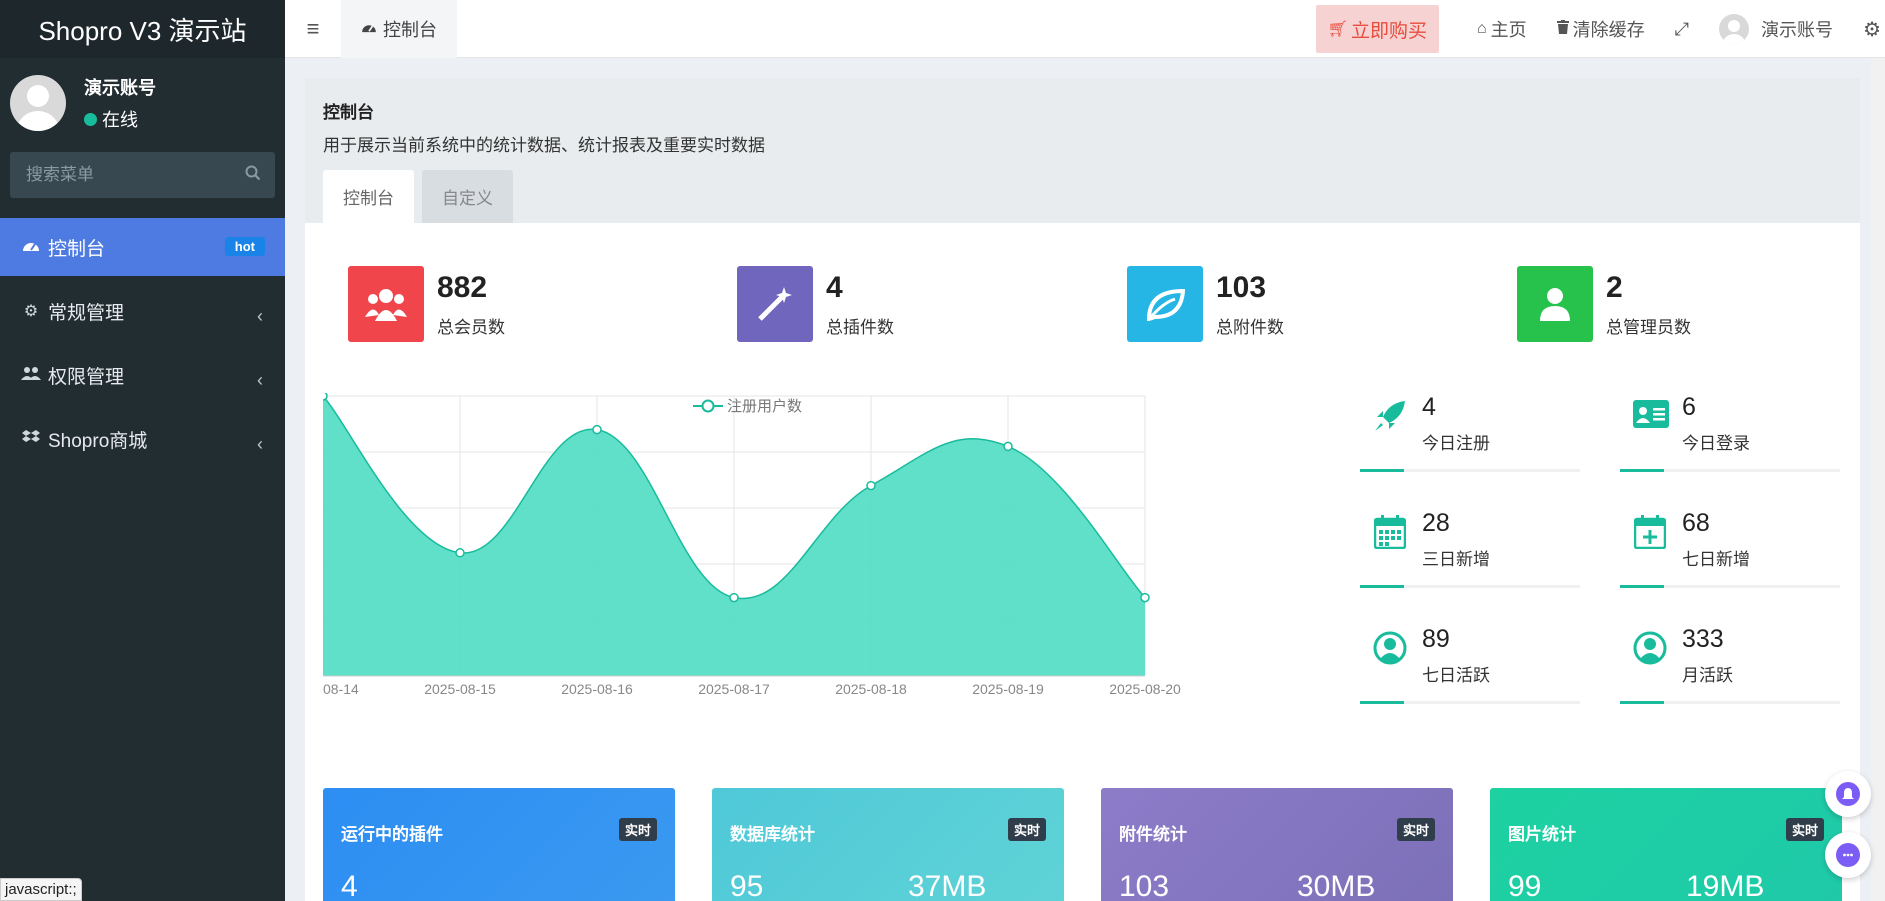 The image size is (1885, 901). I want to click on chat-button, so click(1848, 855).